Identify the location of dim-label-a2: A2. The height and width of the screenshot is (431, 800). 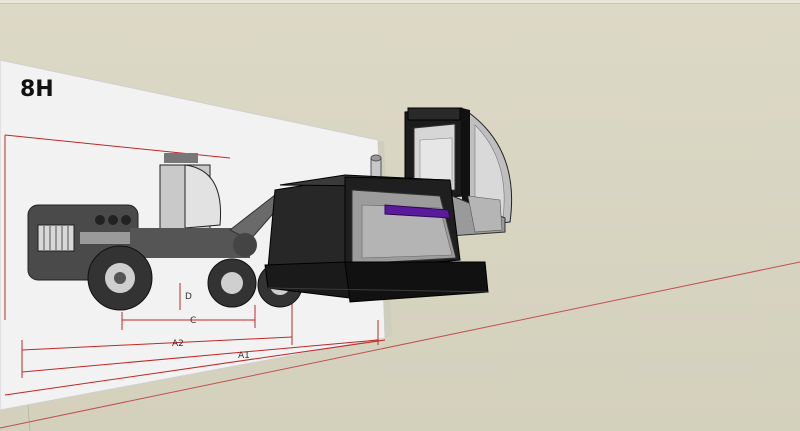
(178, 344).